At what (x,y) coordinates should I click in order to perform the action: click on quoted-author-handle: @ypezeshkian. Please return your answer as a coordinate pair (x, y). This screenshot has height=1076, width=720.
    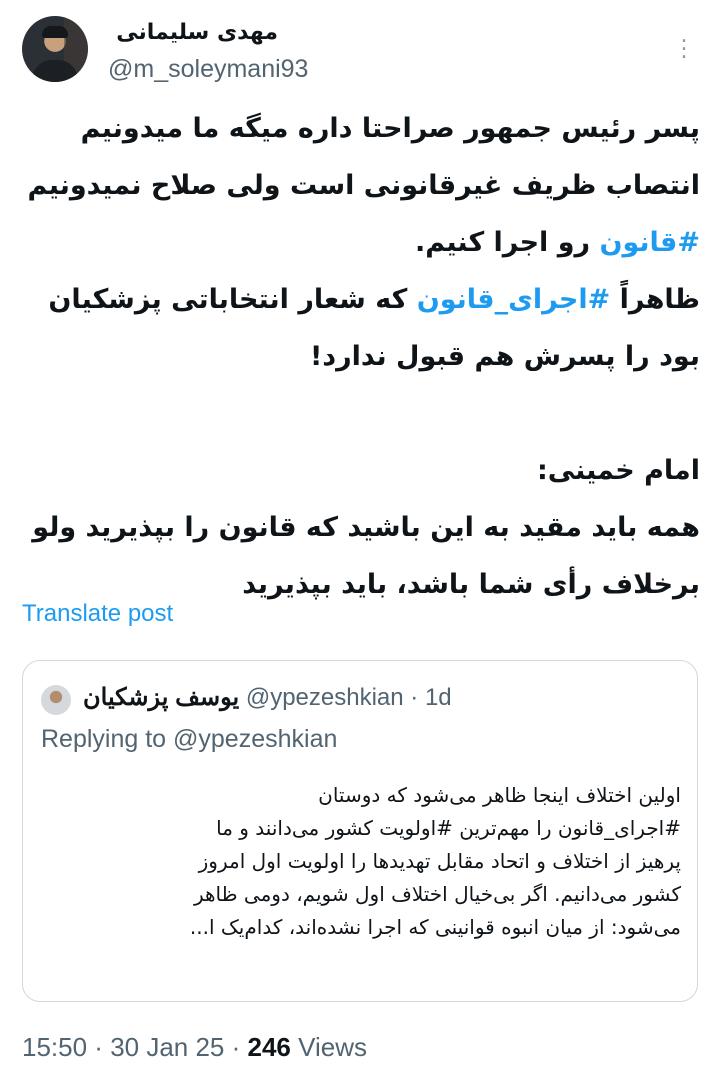
    Looking at the image, I should click on (324, 697).